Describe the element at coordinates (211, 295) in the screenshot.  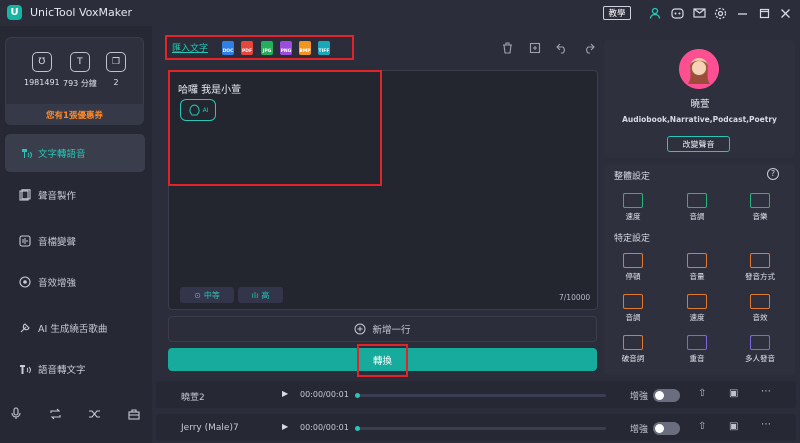
I see `speed-pill-label: 中等` at that location.